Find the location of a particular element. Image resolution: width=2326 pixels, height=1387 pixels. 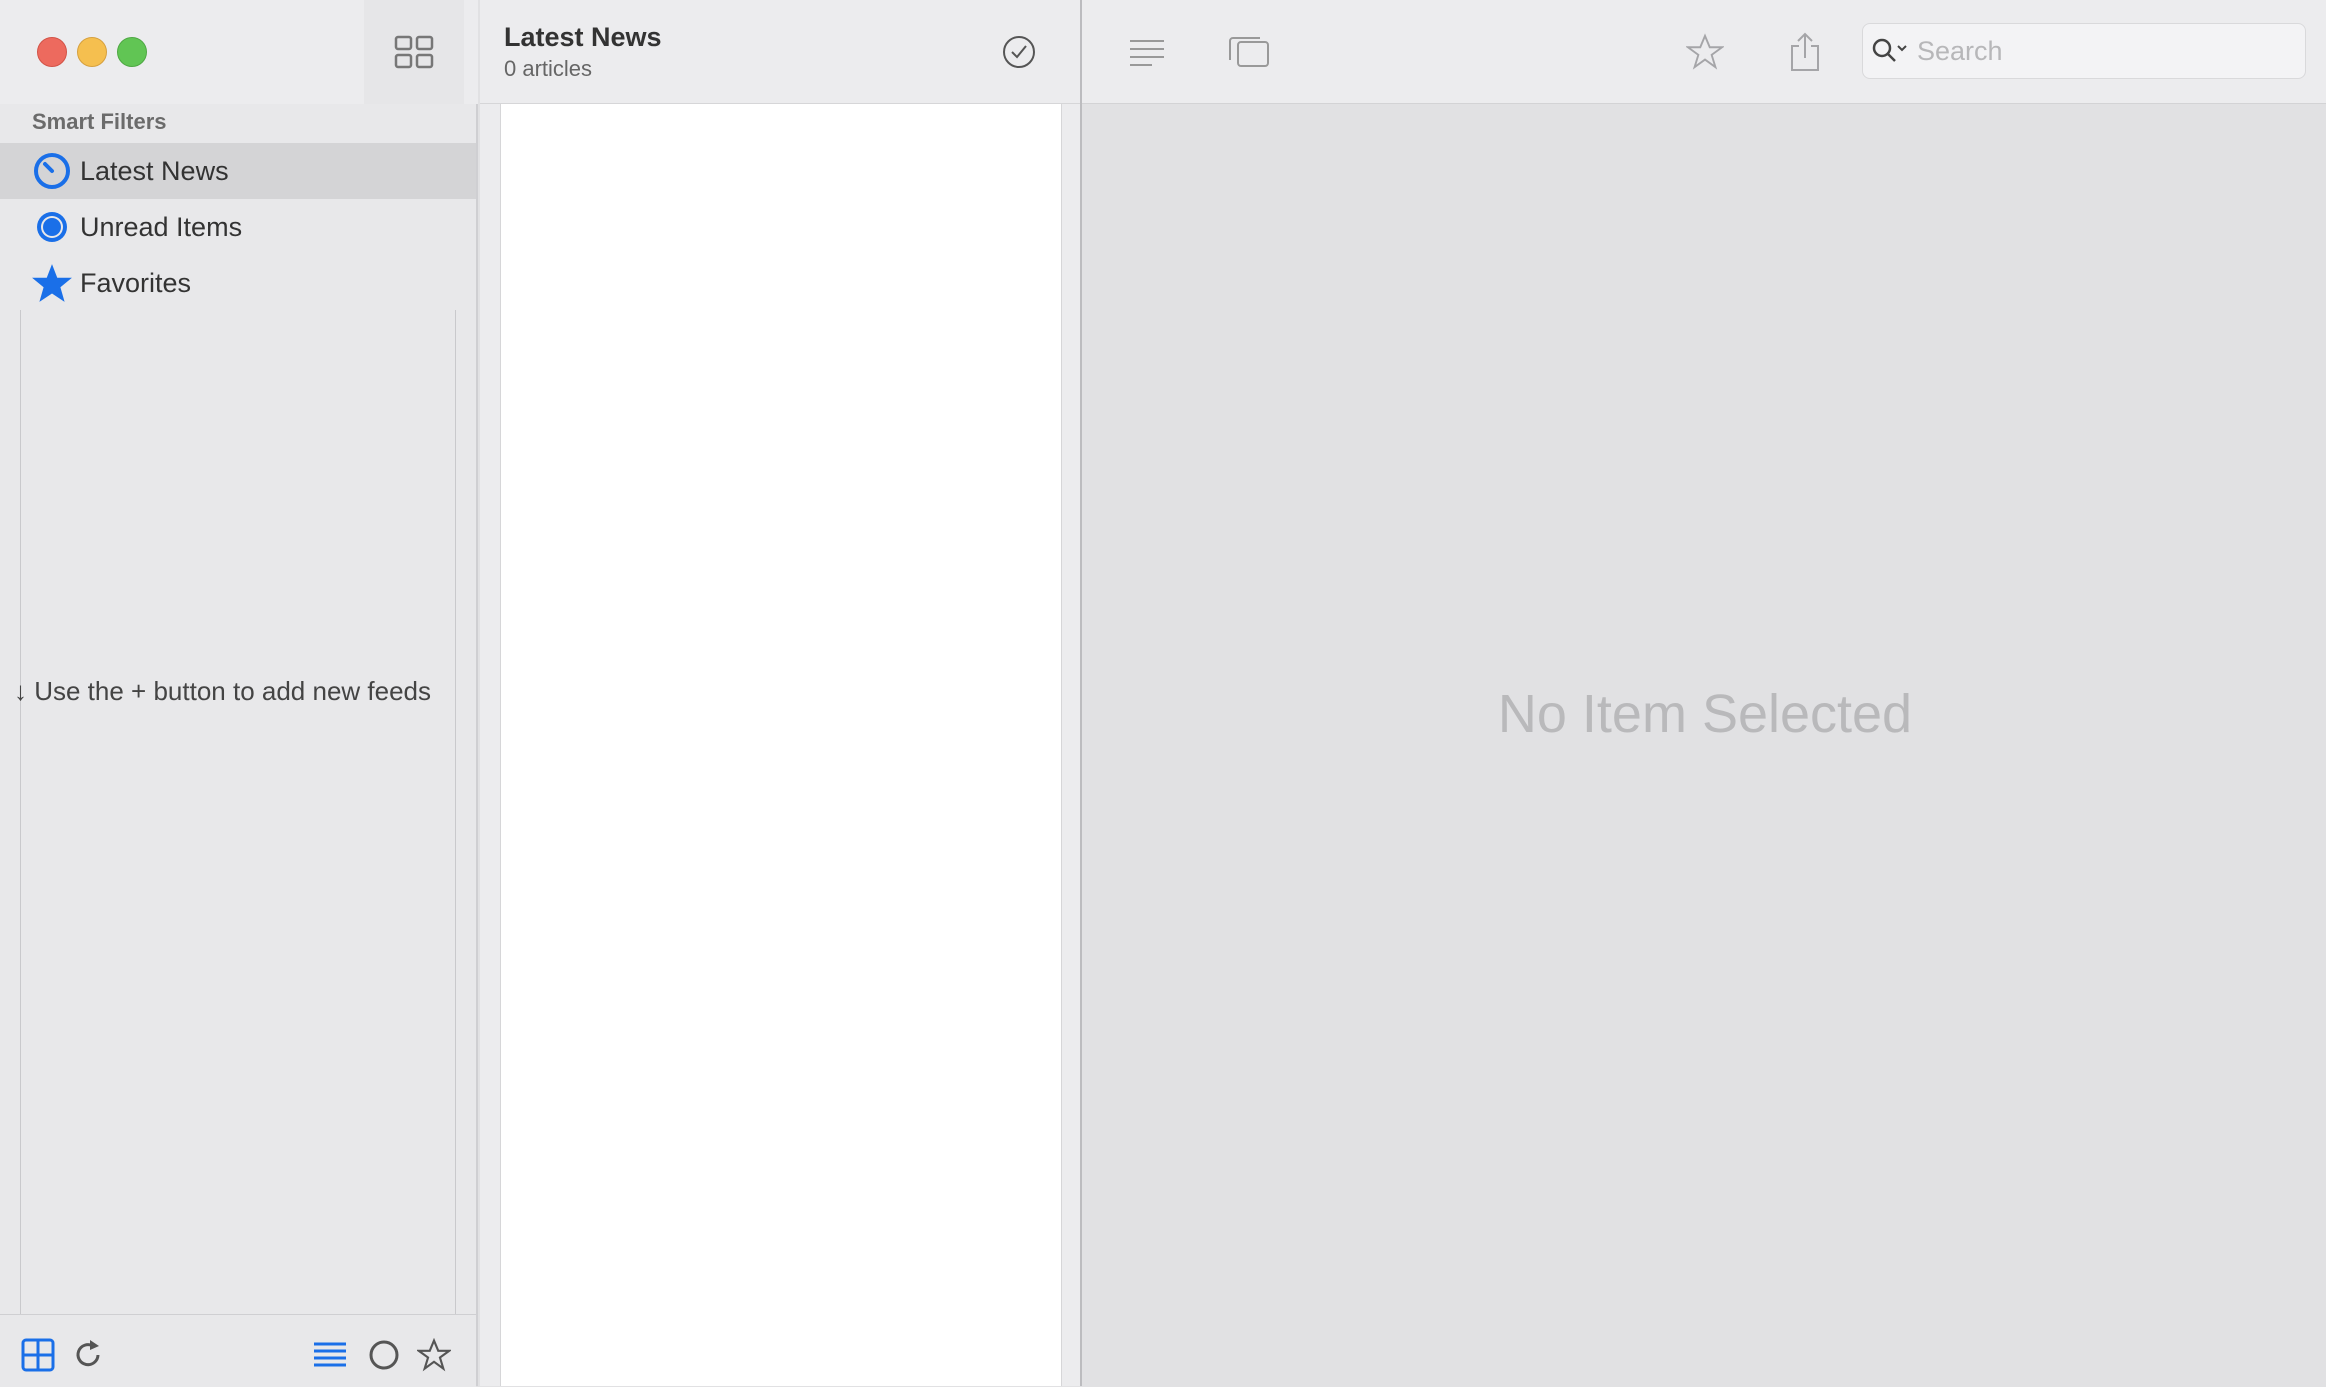

search-field is located at coordinates (2084, 51).